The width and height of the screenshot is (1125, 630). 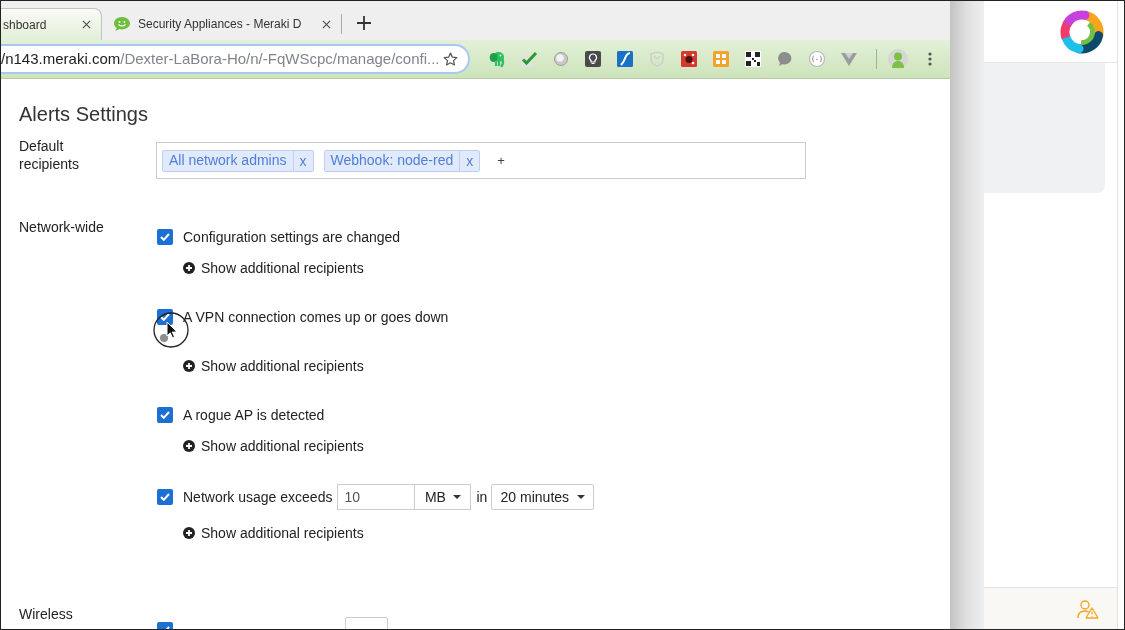 I want to click on unit-dropdown: MB, so click(x=443, y=497).